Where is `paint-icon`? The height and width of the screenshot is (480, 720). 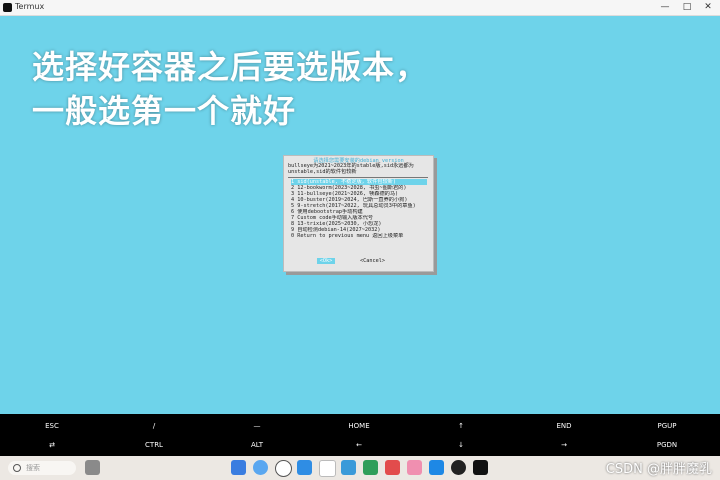
paint-icon is located at coordinates (414, 467).